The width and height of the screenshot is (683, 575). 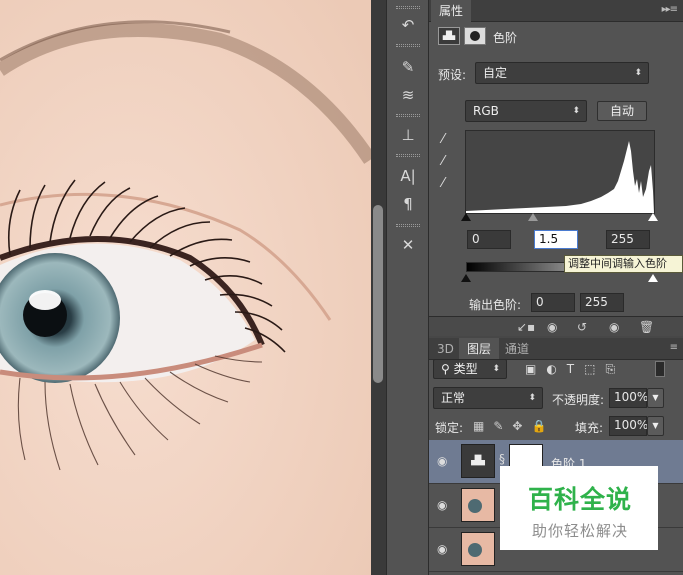 What do you see at coordinates (407, 287) in the screenshot?
I see `panel-dock-strip: ↶ ✎ ≋ ⊥ A| ¶ ✕` at bounding box center [407, 287].